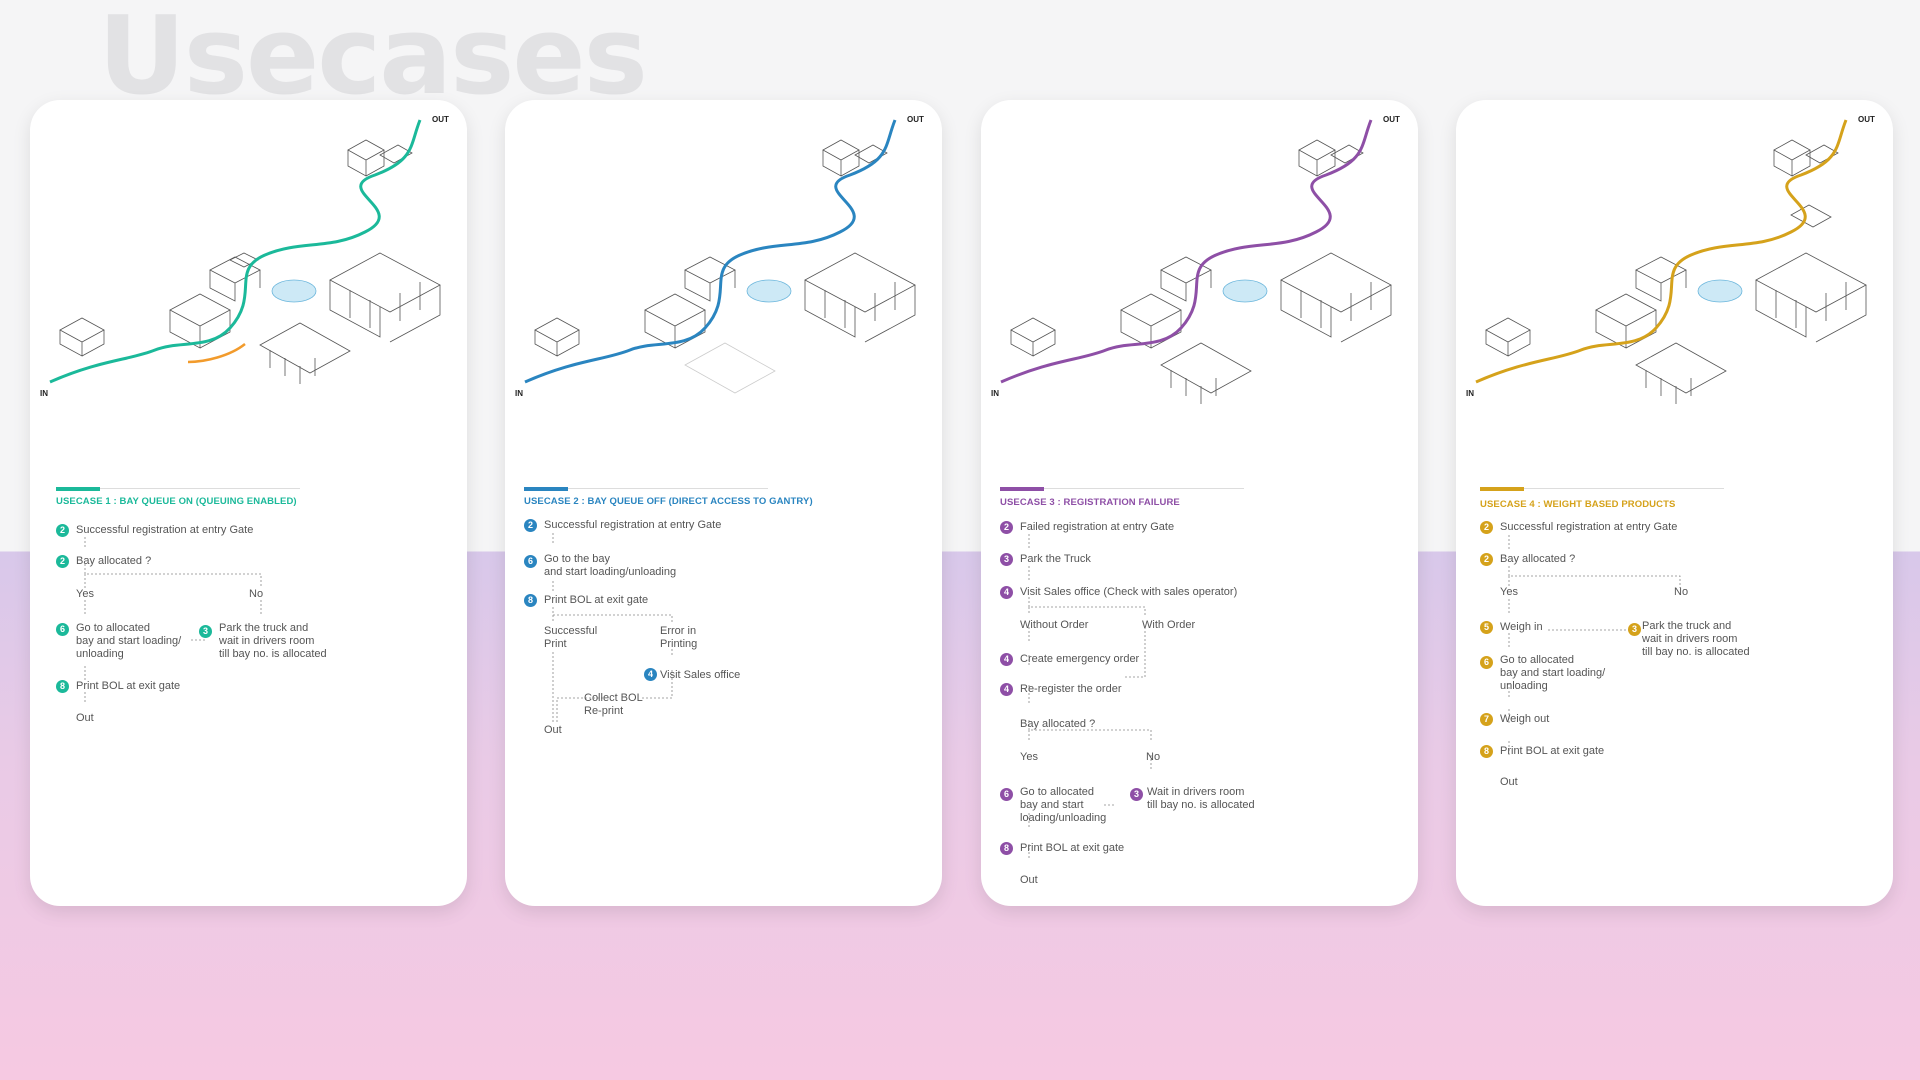  What do you see at coordinates (1055, 559) in the screenshot?
I see `step-text: Park the Truck` at bounding box center [1055, 559].